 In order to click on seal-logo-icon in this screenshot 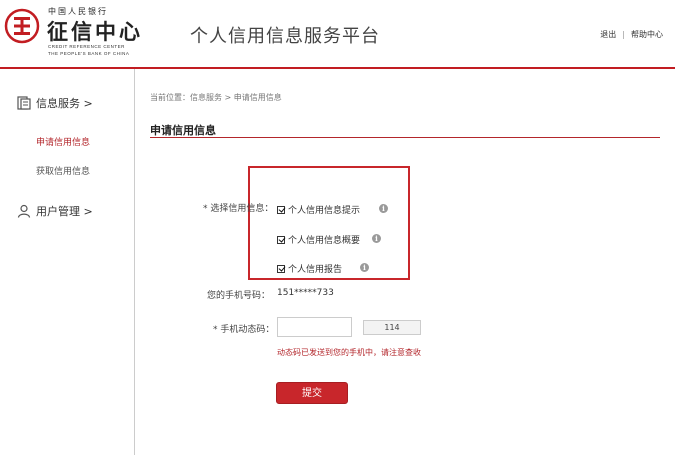, I will do `click(22, 26)`.